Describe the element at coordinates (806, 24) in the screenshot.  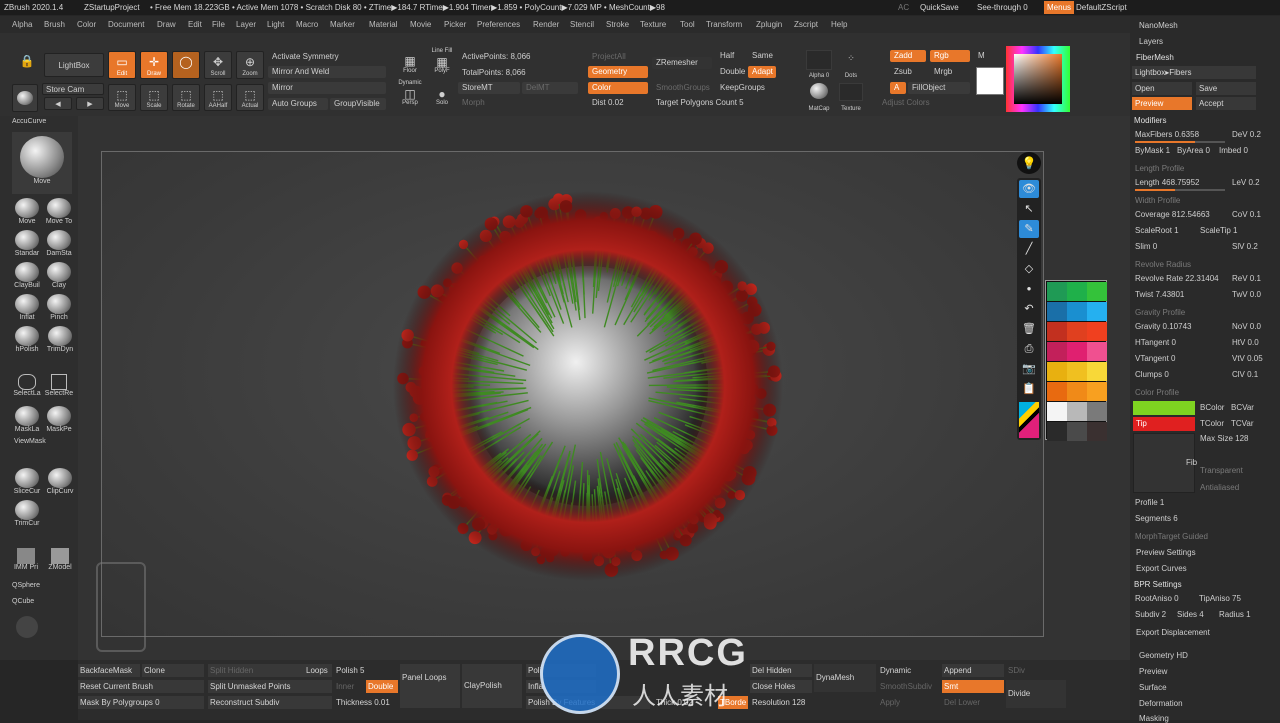
I see `menu-zscript: Zscript` at that location.